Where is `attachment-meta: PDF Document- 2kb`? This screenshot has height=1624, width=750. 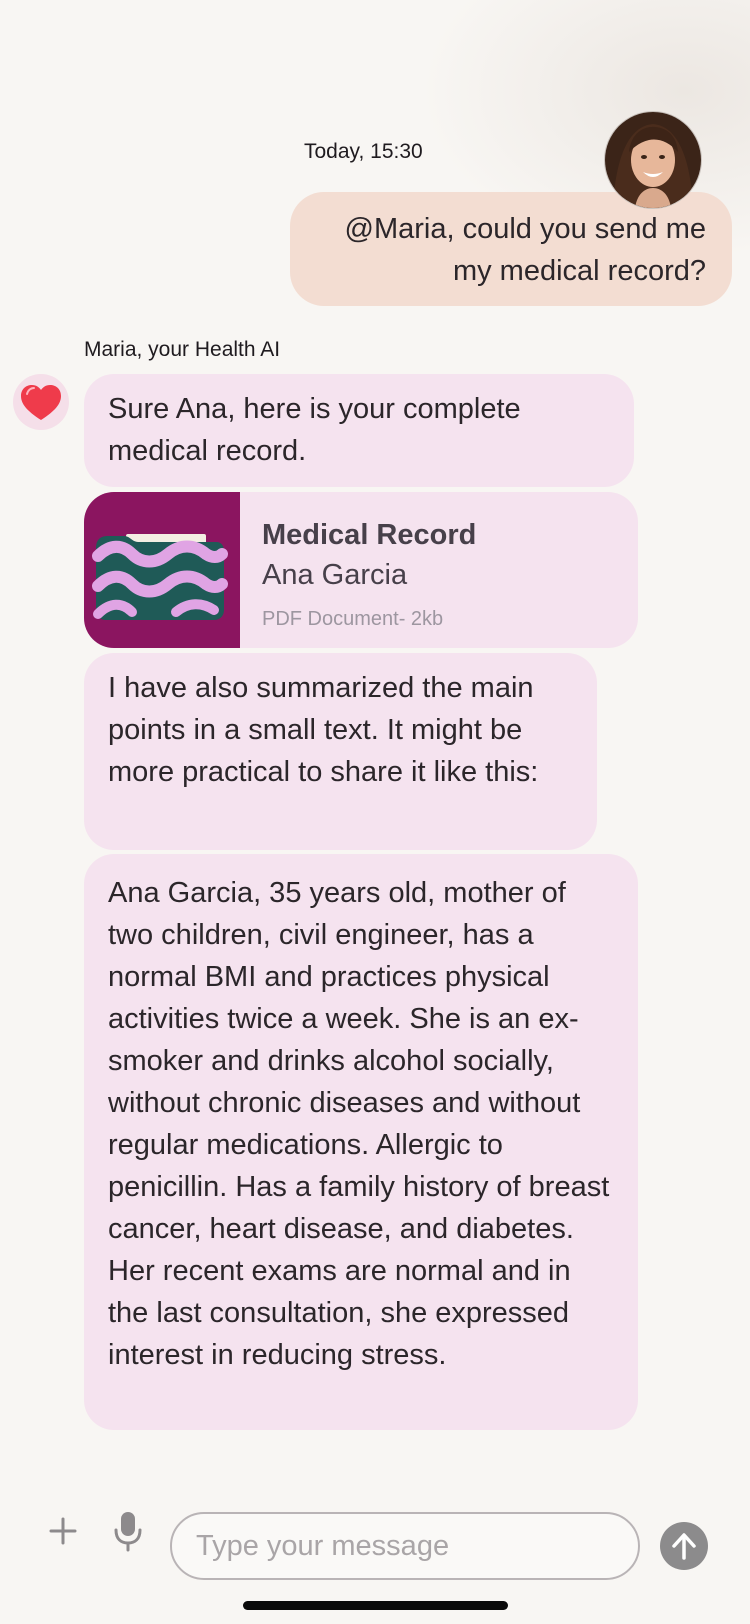
attachment-meta: PDF Document- 2kb is located at coordinates (353, 619).